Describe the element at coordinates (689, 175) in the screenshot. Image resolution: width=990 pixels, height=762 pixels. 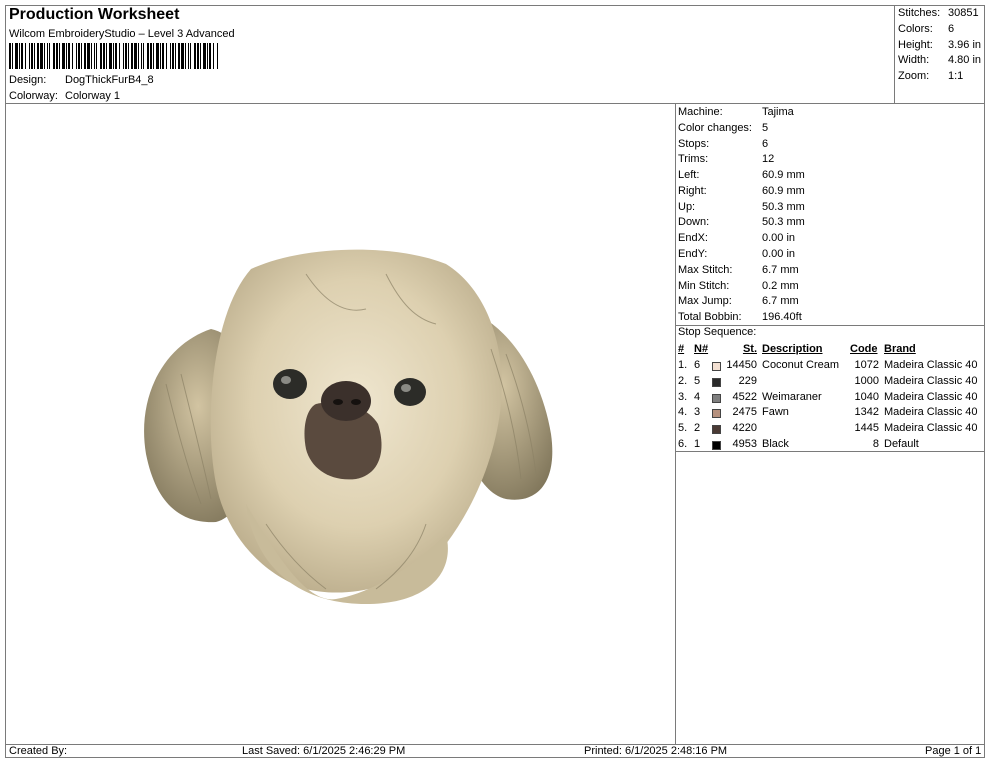
I see `spec-label: Left:` at that location.